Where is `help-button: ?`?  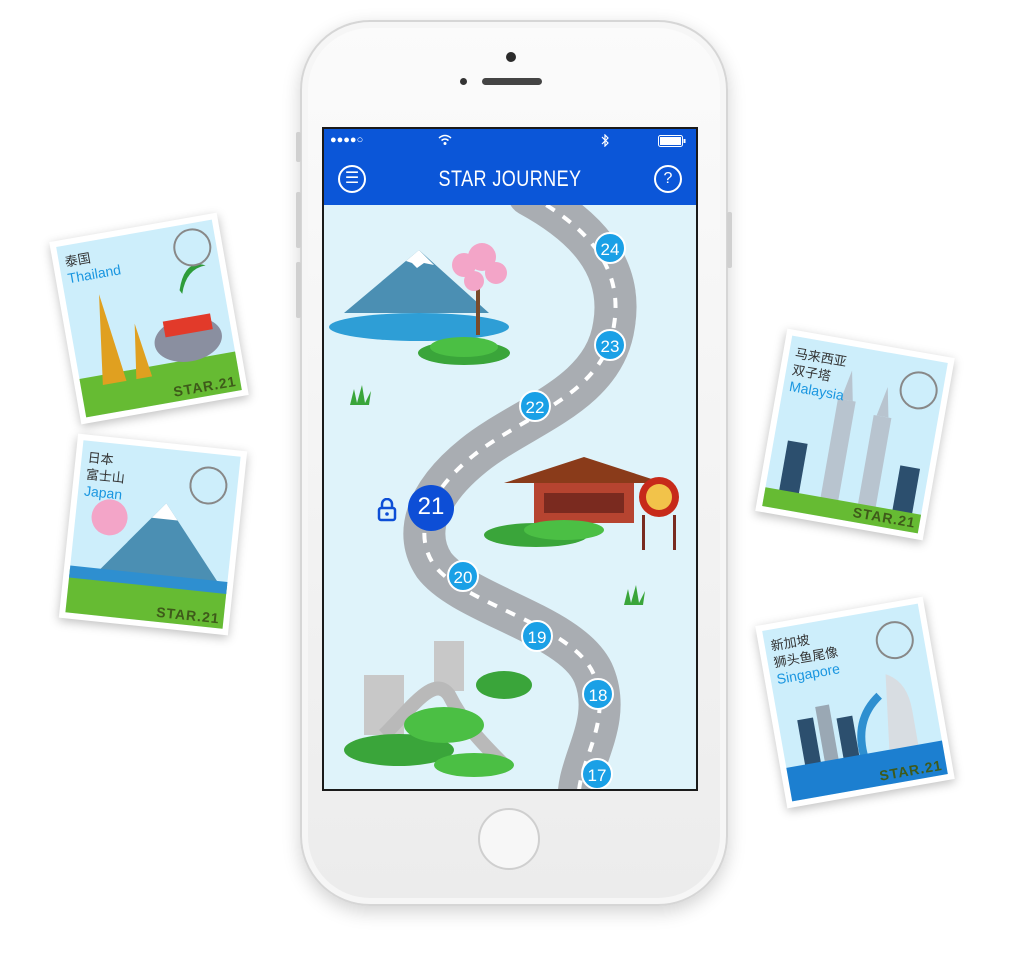
help-button: ? is located at coordinates (668, 179).